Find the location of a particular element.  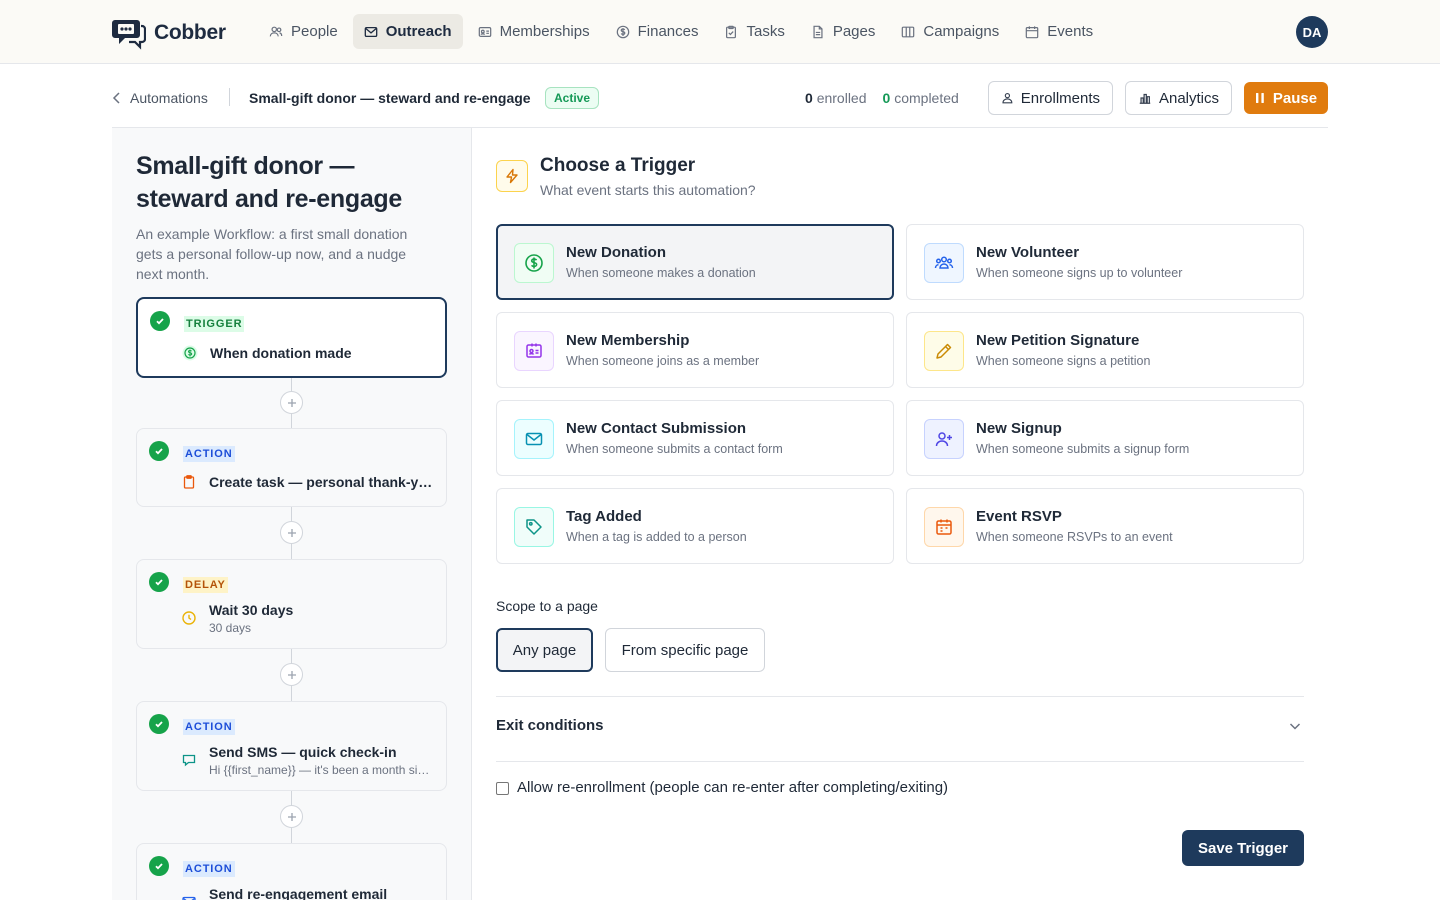

breadcrumb-back: Automations is located at coordinates (160, 98).